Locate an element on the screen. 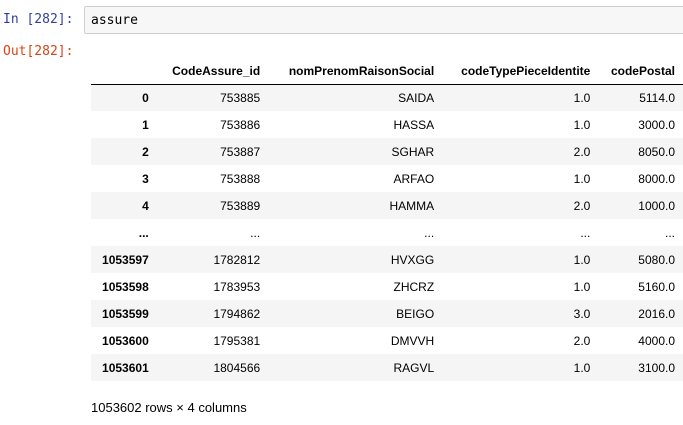 The width and height of the screenshot is (683, 425). table-row: 1053598 1783953 ZHCRZ 1.0 5160.0 is located at coordinates (387, 286).